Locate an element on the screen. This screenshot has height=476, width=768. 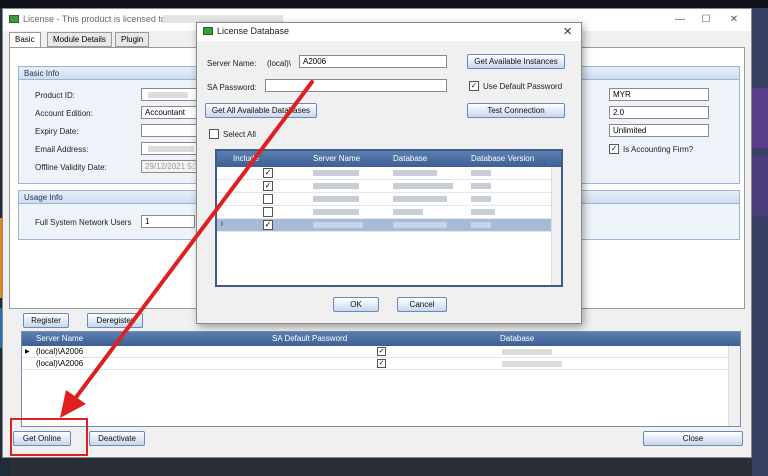
annotation-highlight-box is located at coordinates (49, 437).